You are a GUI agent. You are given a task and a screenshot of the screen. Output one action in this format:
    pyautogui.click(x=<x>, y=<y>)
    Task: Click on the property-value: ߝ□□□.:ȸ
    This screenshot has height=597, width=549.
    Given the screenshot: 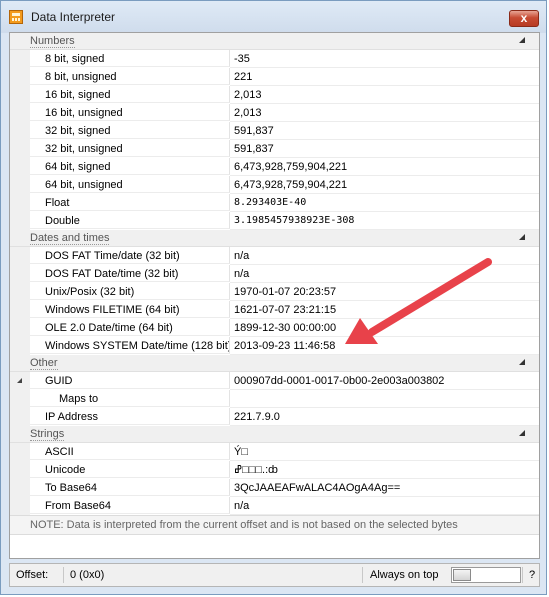 What is the action you would take?
    pyautogui.click(x=384, y=470)
    